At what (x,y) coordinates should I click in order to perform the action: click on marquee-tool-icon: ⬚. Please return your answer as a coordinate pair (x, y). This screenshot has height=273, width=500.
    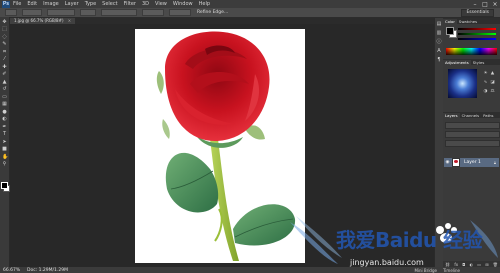
    Looking at the image, I should click on (4, 29).